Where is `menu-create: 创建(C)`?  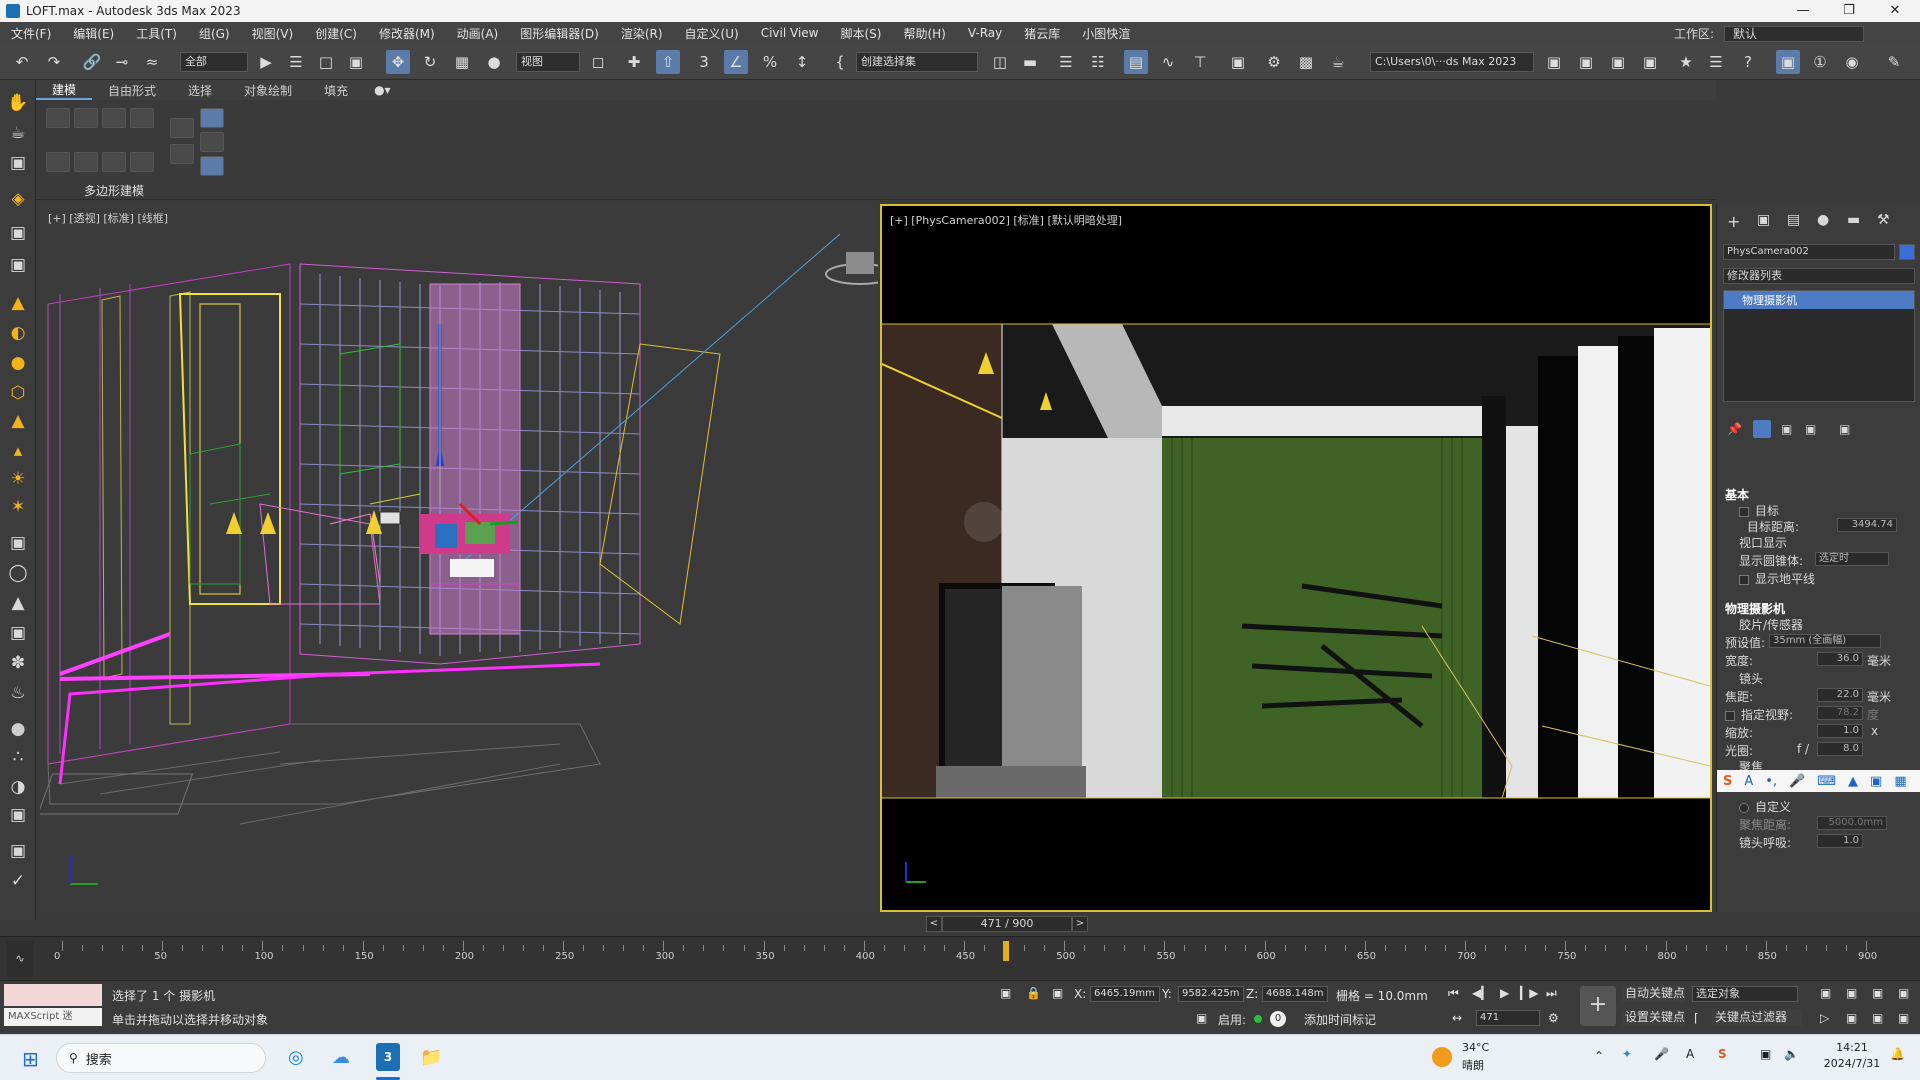
menu-create: 创建(C) is located at coordinates (336, 33).